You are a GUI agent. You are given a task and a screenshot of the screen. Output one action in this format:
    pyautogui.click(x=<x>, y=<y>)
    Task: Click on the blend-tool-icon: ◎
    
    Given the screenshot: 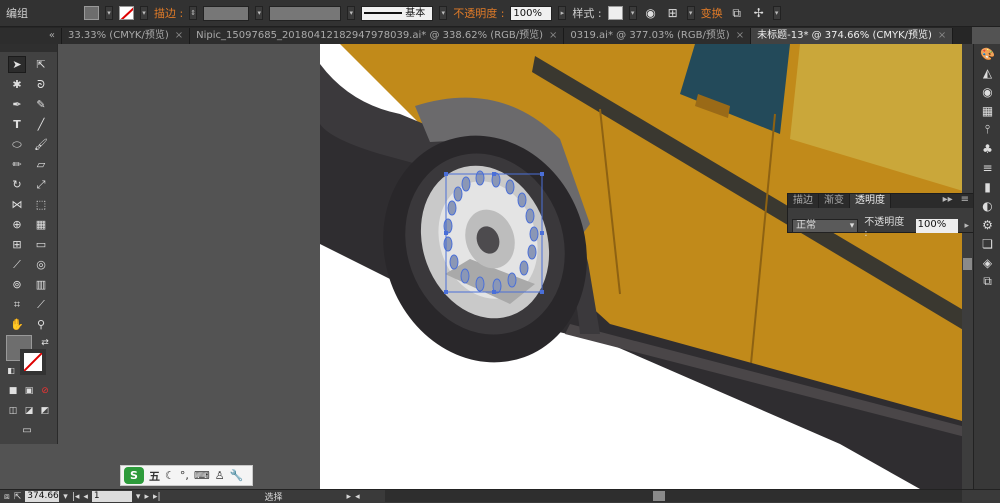 What is the action you would take?
    pyautogui.click(x=41, y=264)
    